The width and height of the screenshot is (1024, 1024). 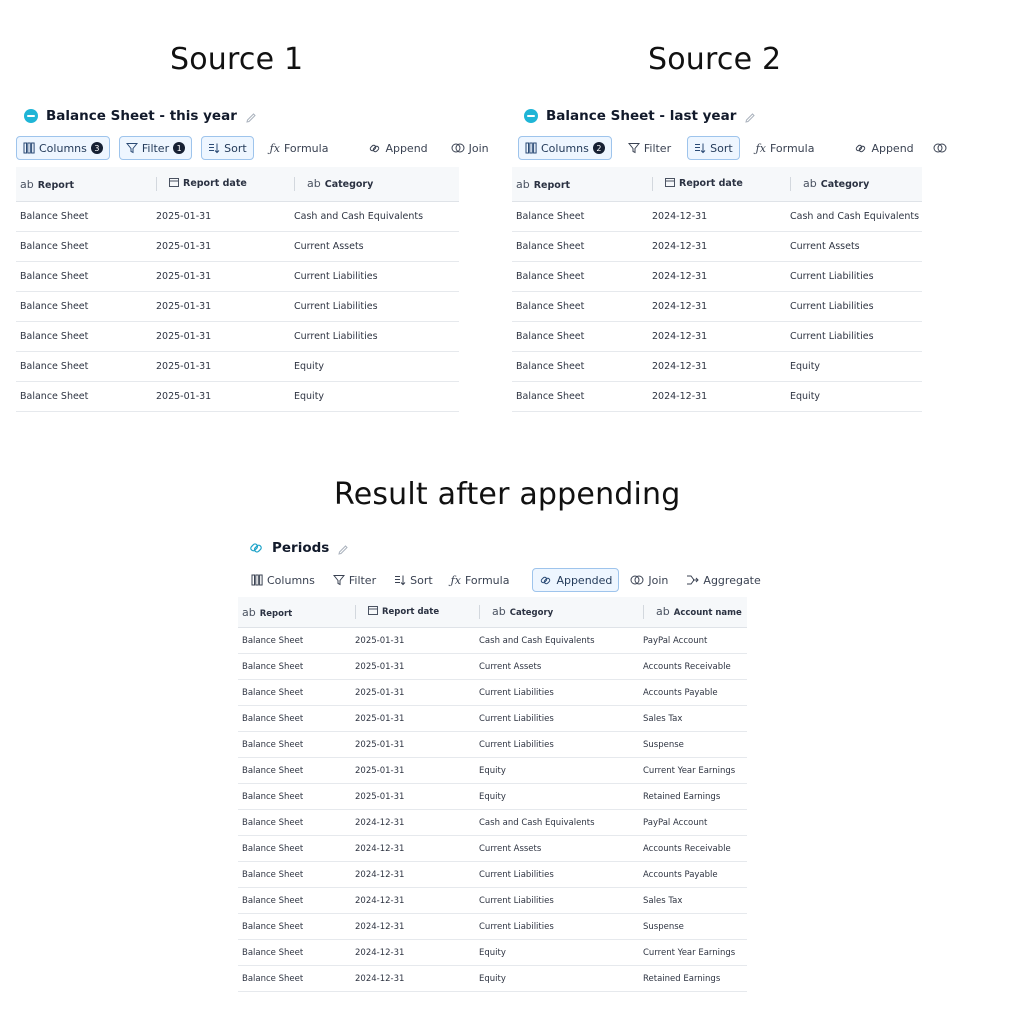 I want to click on columns-icon, so click(x=29, y=148).